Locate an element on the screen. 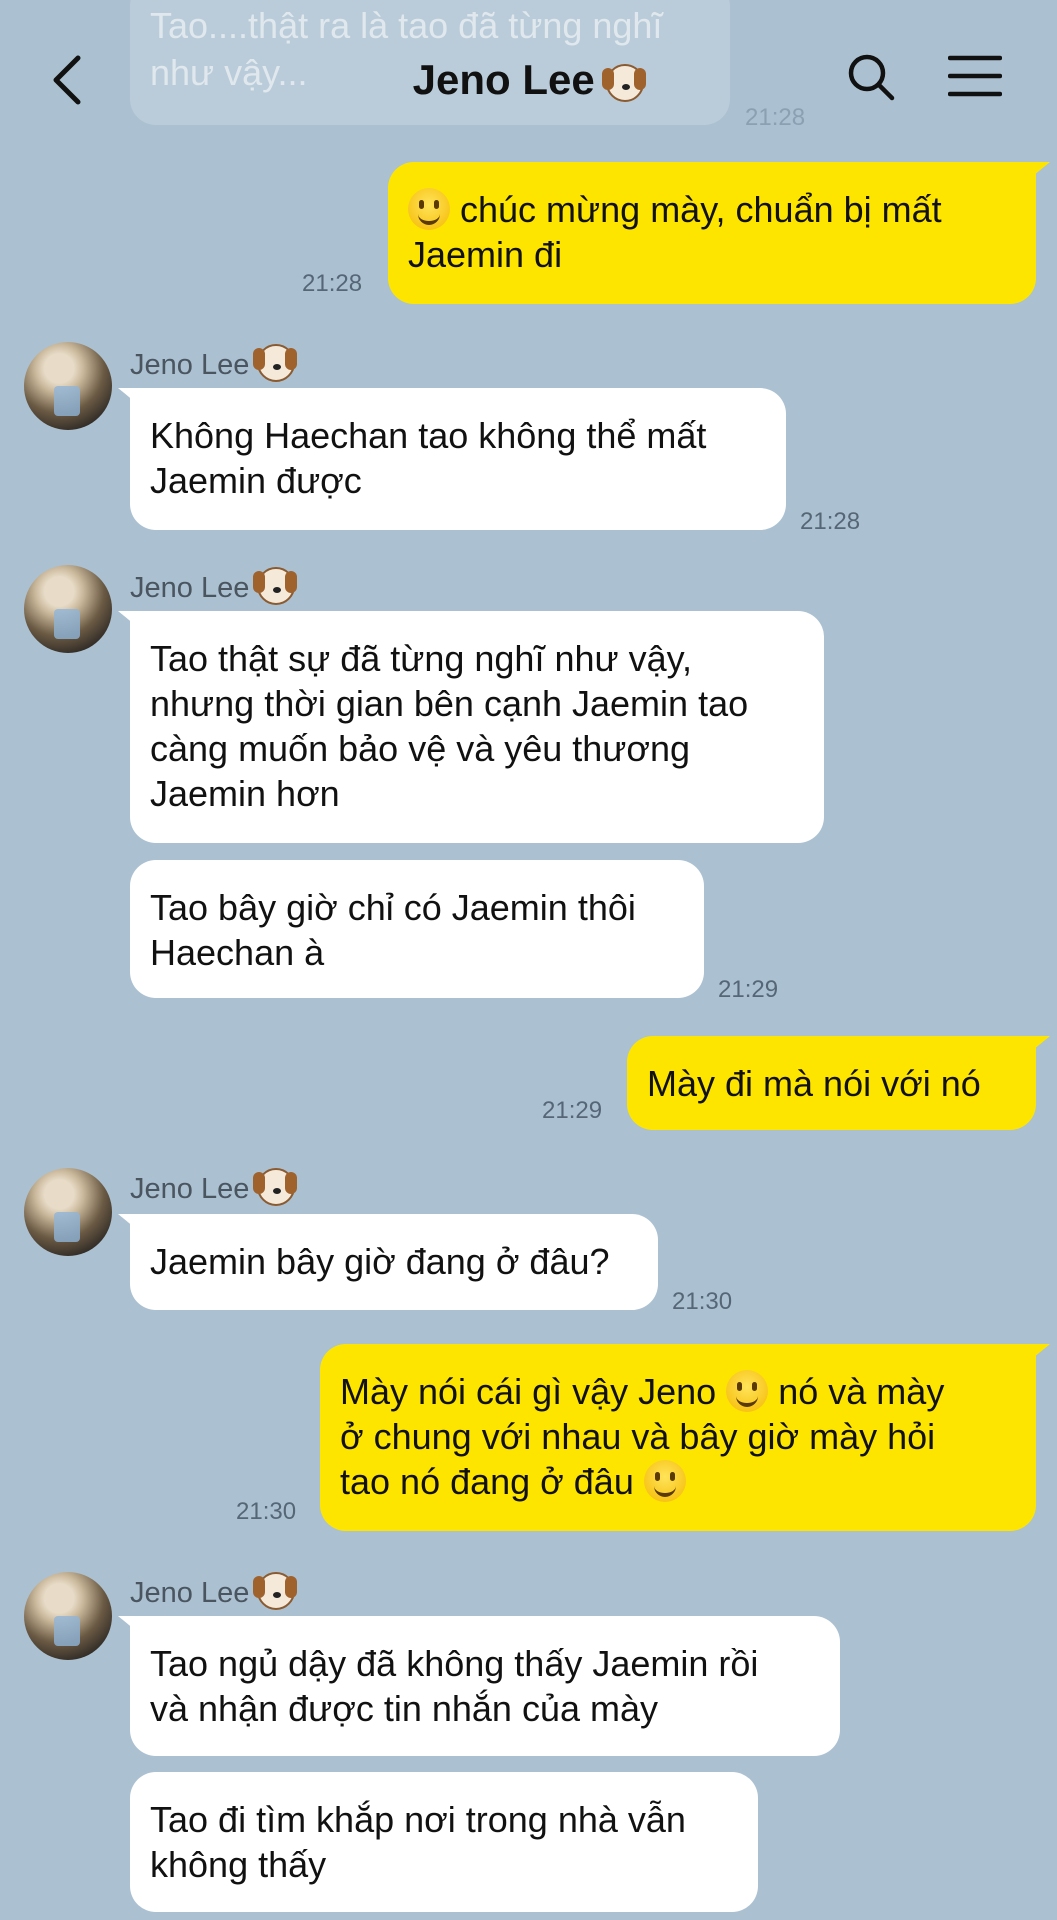 This screenshot has width=1057, height=1920. message-line: chúc mừng mày, chuẩn bị mất is located at coordinates (712, 209).